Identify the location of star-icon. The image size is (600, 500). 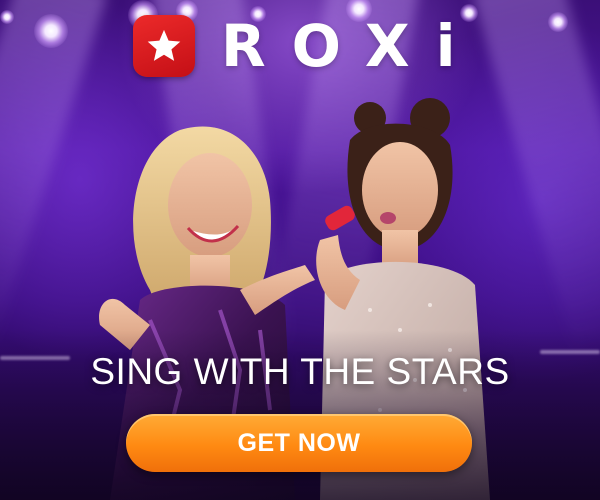
(164, 45).